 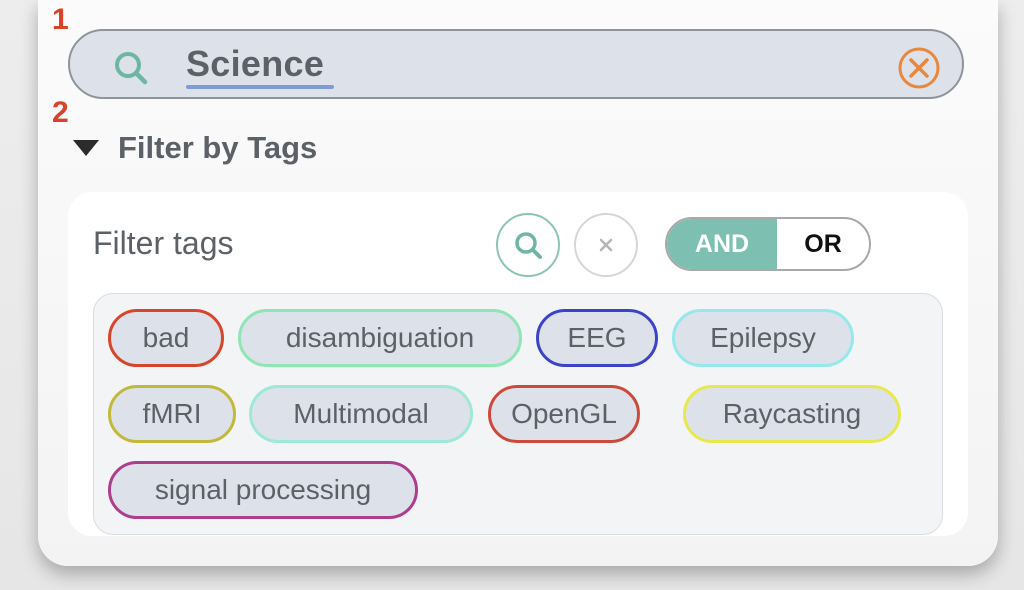 What do you see at coordinates (263, 490) in the screenshot?
I see `tag-chip: signal processing` at bounding box center [263, 490].